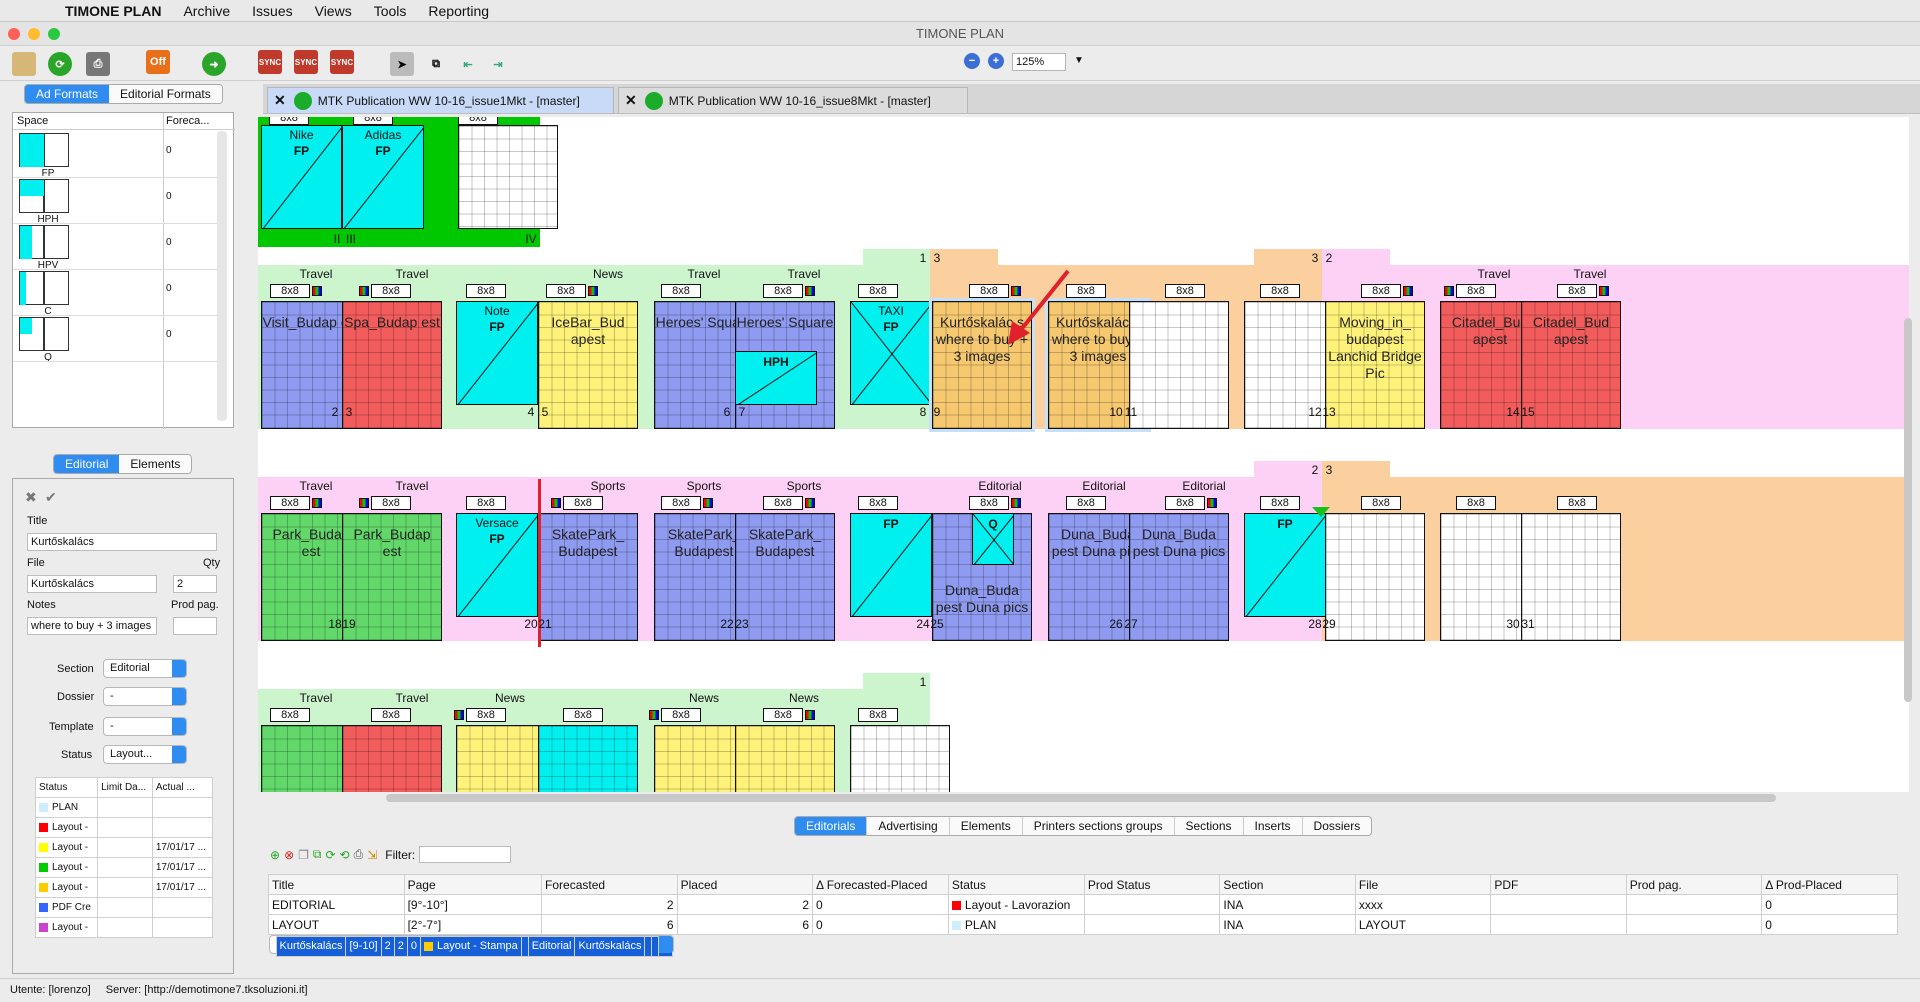 This screenshot has width=1920, height=1002. What do you see at coordinates (402, 64) in the screenshot?
I see `pointer-tool-icon: ➤` at bounding box center [402, 64].